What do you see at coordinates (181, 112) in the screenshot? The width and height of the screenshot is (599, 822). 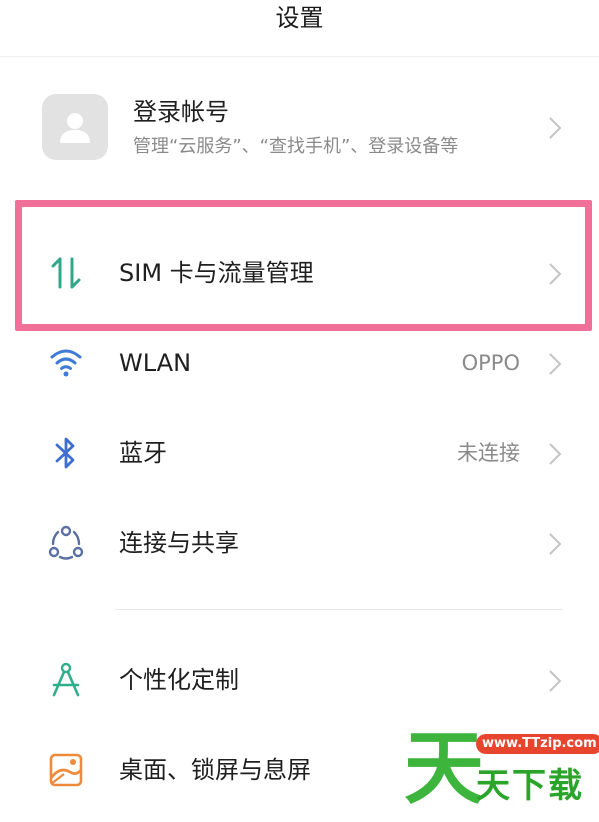 I see `account-title: 登录帐号` at bounding box center [181, 112].